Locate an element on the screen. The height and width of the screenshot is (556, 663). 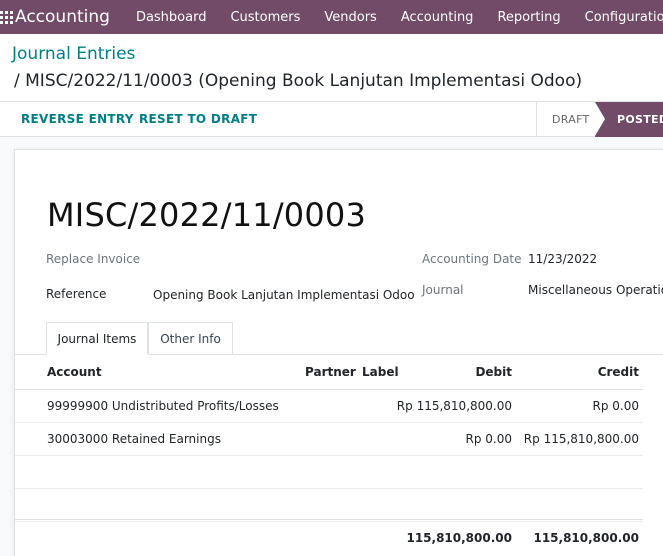
journal-field: Miscellaneous Operatio is located at coordinates (595, 290).